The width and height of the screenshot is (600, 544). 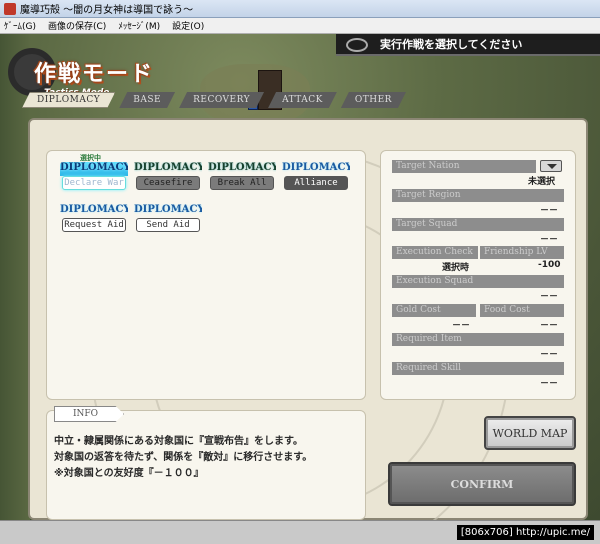 What do you see at coordinates (482, 484) in the screenshot?
I see `confirm-button: CONFIRM` at bounding box center [482, 484].